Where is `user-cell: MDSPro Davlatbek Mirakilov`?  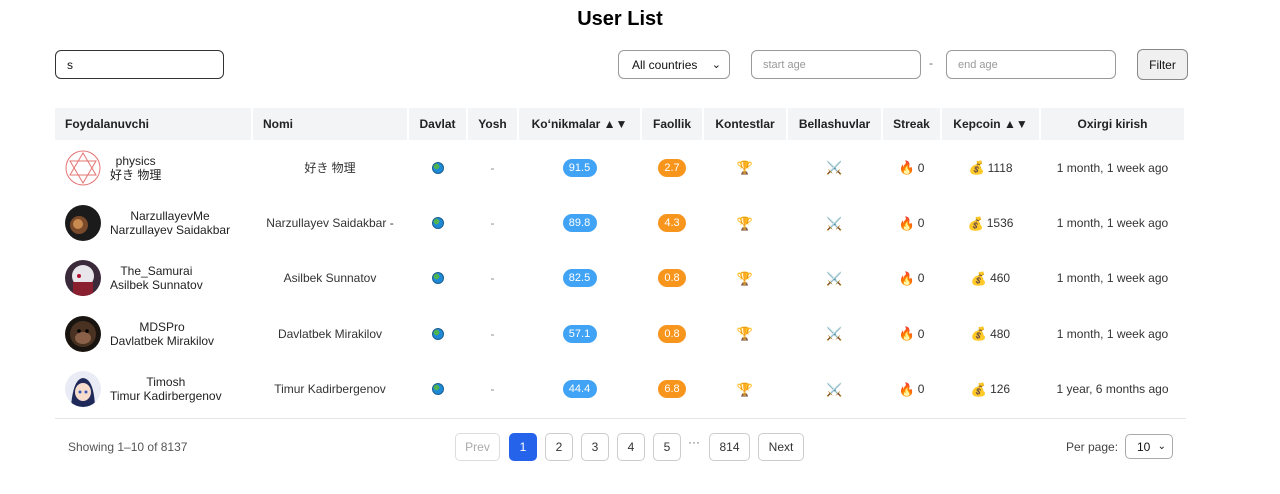 user-cell: MDSPro Davlatbek Mirakilov is located at coordinates (153, 333).